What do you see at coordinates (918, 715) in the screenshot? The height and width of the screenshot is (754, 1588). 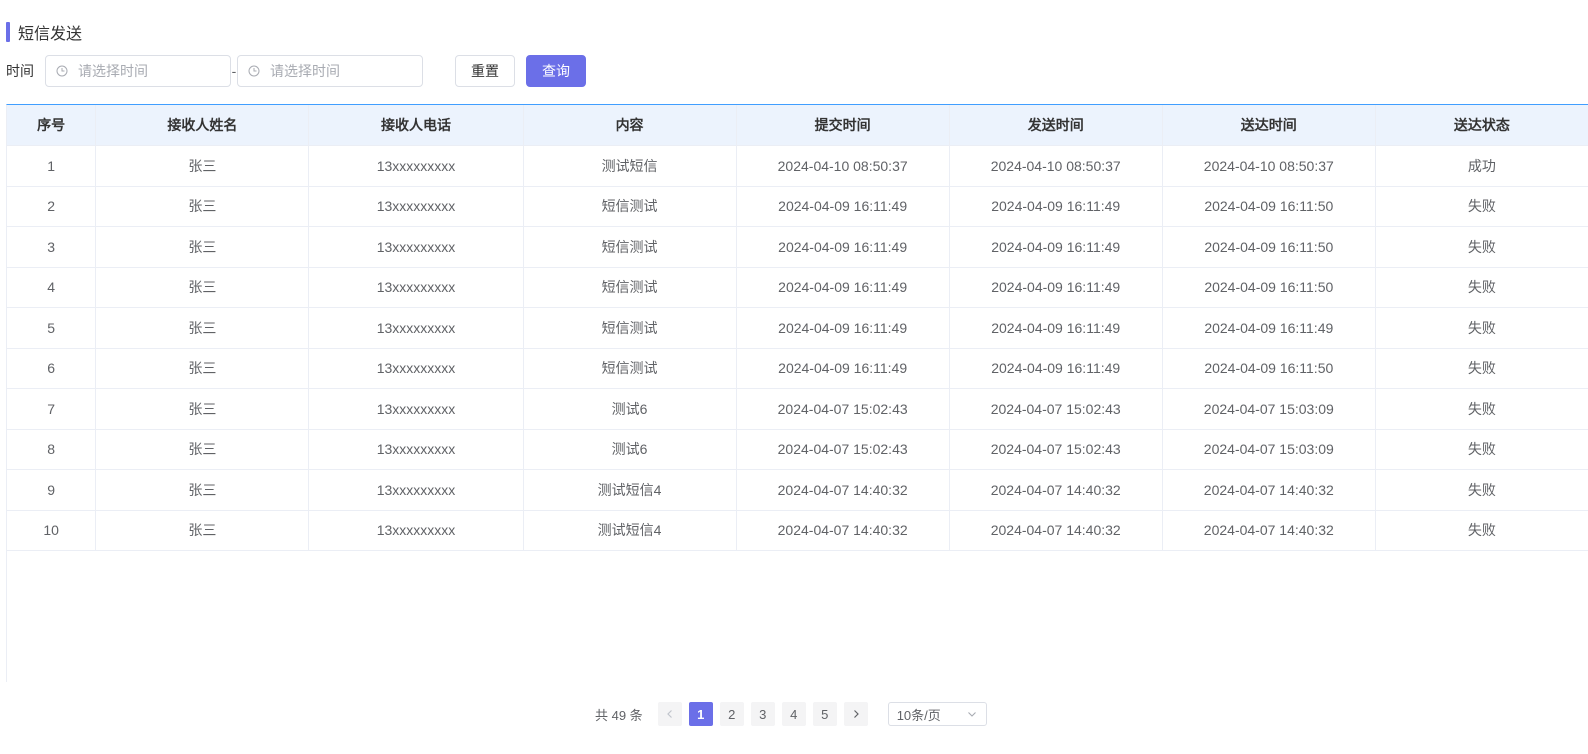 I see `page-size-value: 10条/页` at bounding box center [918, 715].